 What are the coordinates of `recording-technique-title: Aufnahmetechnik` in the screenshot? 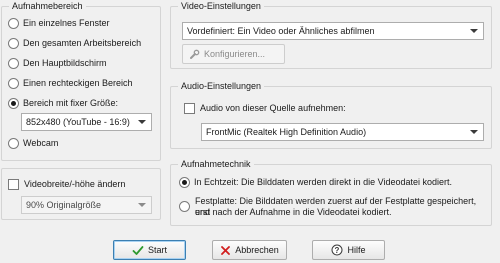 It's located at (216, 164).